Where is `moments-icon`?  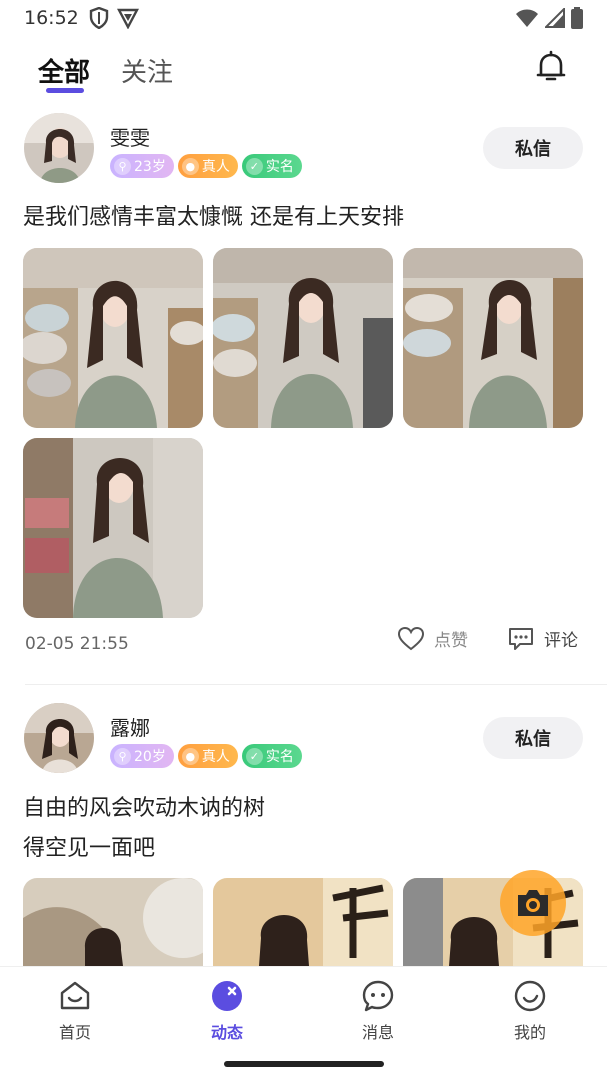 moments-icon is located at coordinates (227, 996).